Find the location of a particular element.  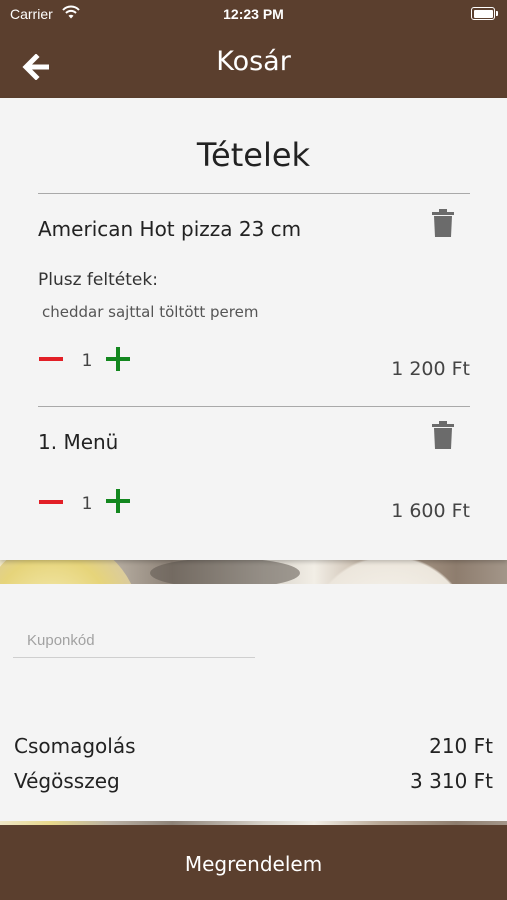

packaging-value: 210 Ft is located at coordinates (461, 746).